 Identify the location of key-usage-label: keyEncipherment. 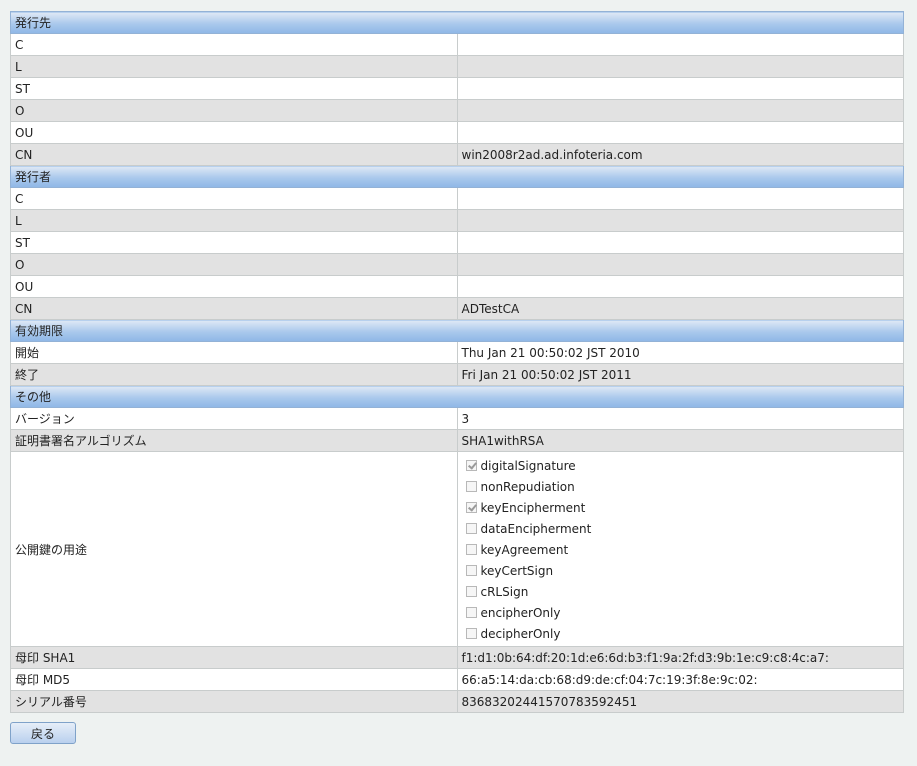
(533, 507).